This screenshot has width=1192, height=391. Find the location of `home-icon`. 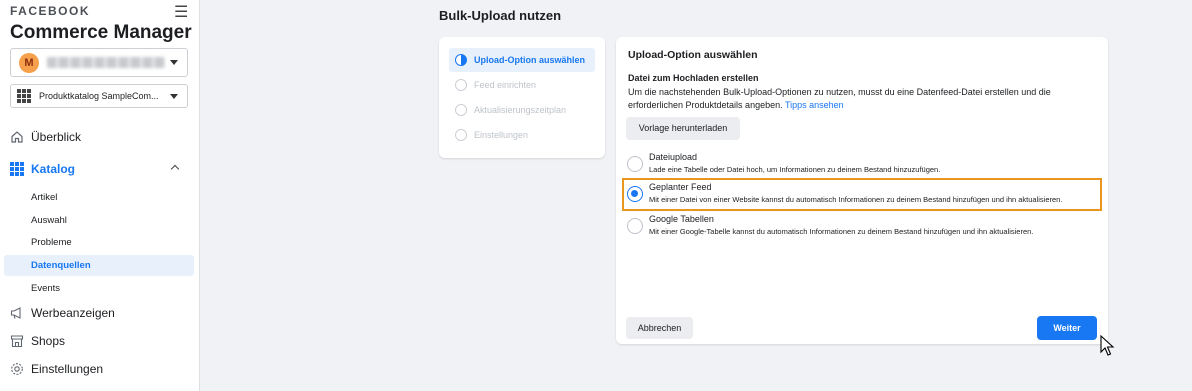

home-icon is located at coordinates (17, 137).